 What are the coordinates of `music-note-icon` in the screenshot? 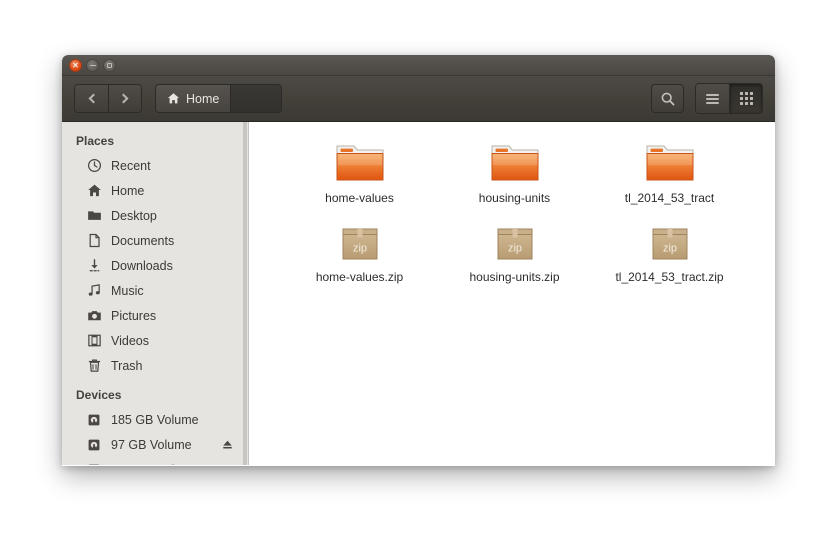 It's located at (94, 291).